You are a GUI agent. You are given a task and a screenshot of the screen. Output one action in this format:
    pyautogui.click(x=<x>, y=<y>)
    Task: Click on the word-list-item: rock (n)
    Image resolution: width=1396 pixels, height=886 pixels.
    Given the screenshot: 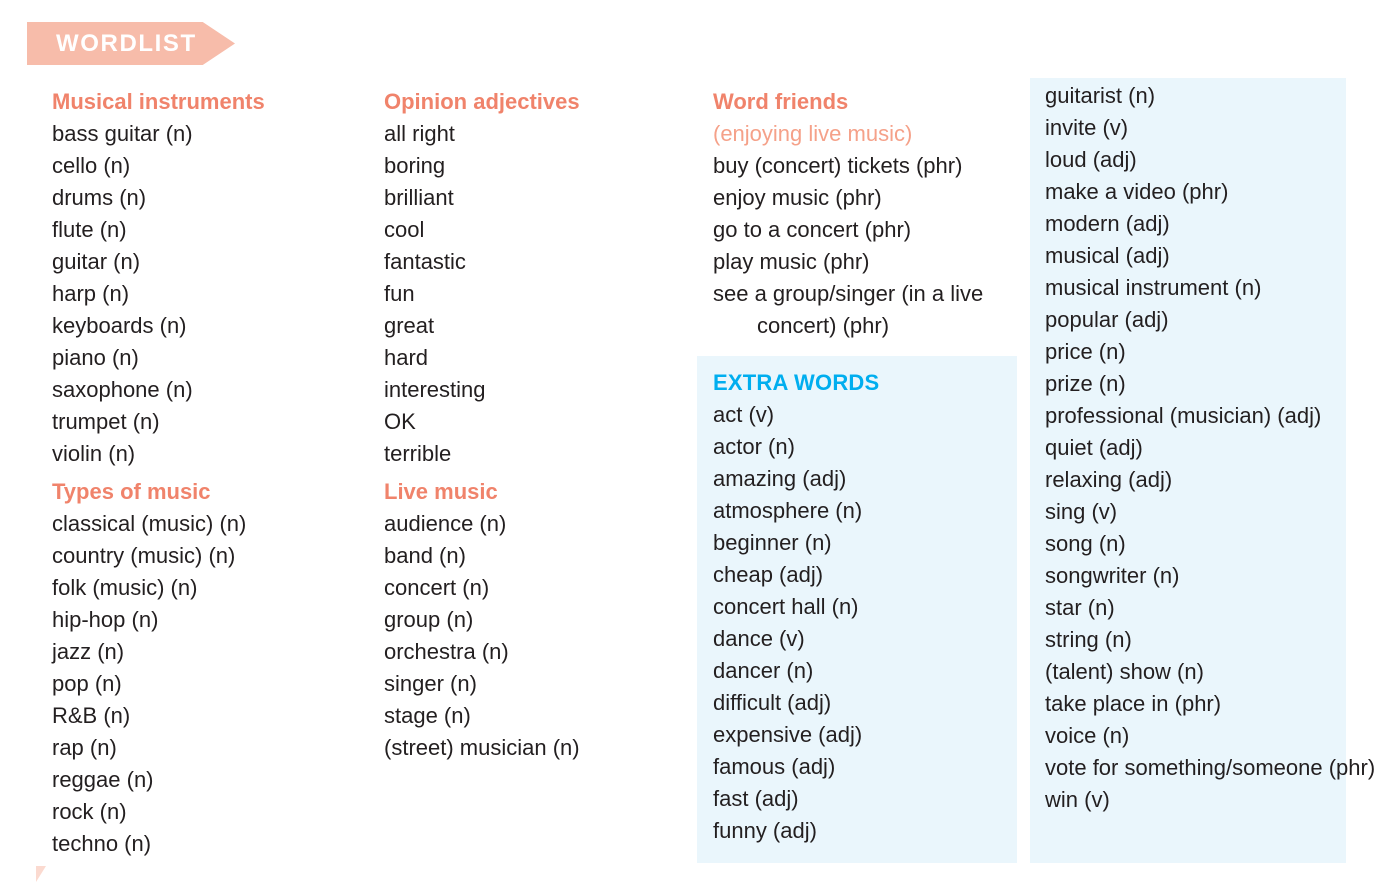 What is the action you would take?
    pyautogui.click(x=89, y=811)
    